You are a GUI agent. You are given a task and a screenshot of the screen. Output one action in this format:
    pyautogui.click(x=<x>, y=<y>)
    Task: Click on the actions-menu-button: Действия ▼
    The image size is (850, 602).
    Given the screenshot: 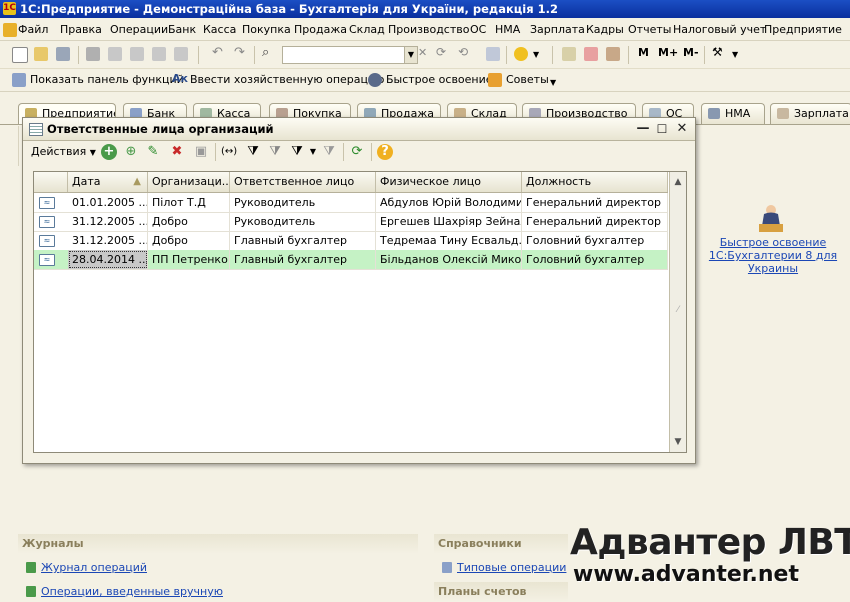 What is the action you would take?
    pyautogui.click(x=63, y=151)
    